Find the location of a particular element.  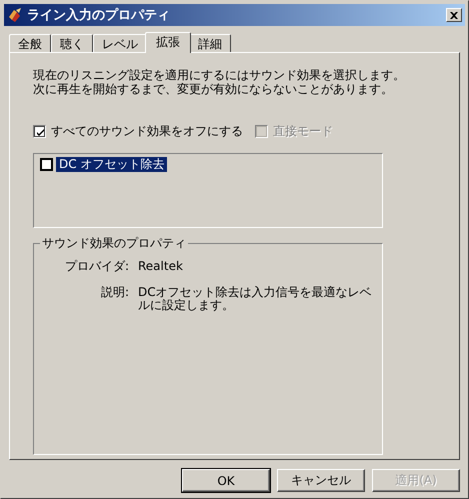

tab: 詳細 is located at coordinates (210, 43).